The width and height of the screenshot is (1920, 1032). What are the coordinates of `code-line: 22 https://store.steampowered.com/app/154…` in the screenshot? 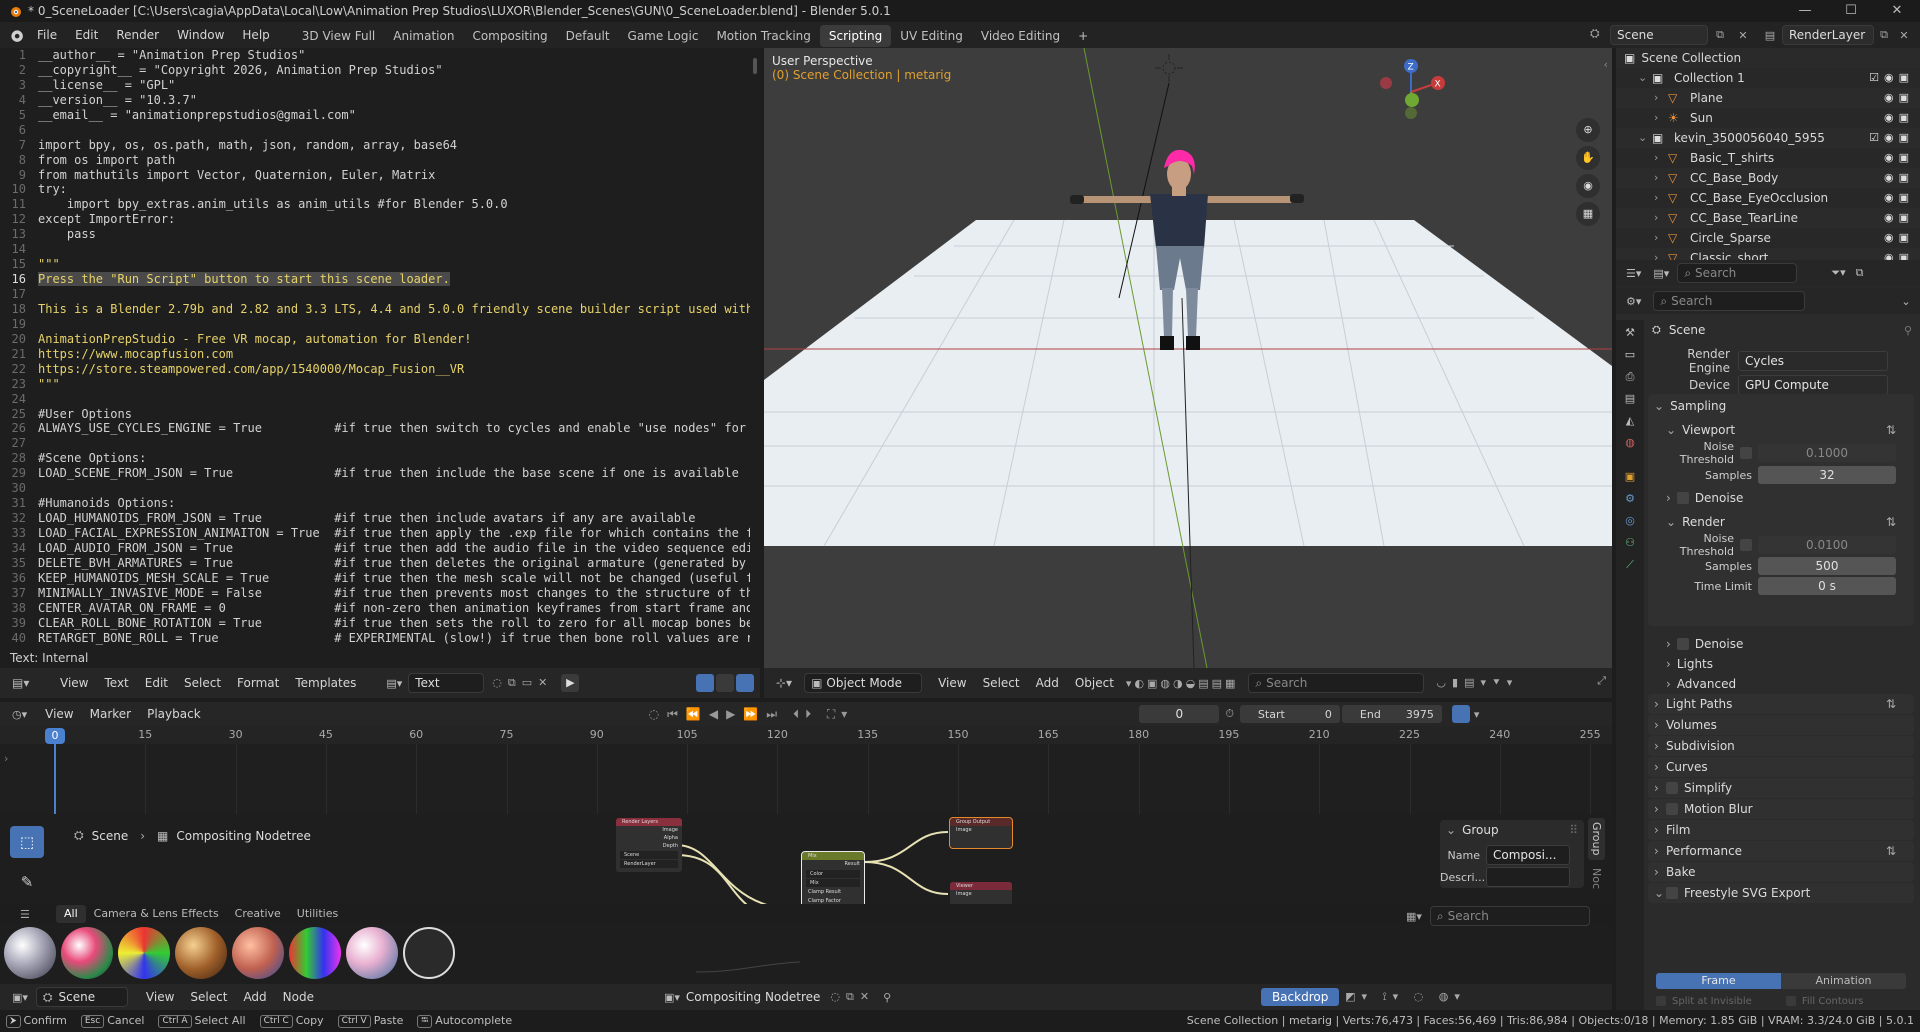 It's located at (378, 369).